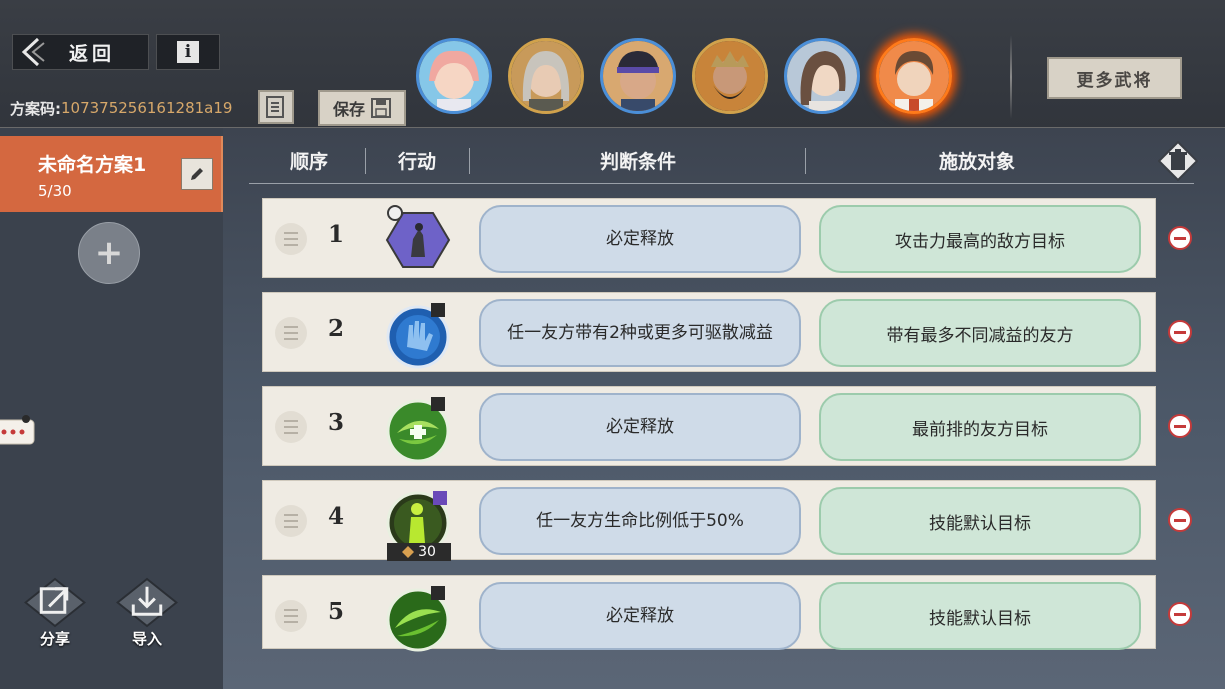  I want to click on add-plan-button: +, so click(109, 253).